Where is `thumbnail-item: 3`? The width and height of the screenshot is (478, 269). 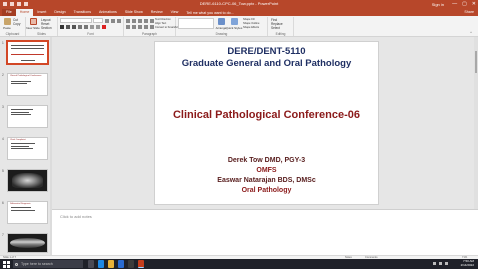 thumbnail-item: 3 is located at coordinates (26, 120).